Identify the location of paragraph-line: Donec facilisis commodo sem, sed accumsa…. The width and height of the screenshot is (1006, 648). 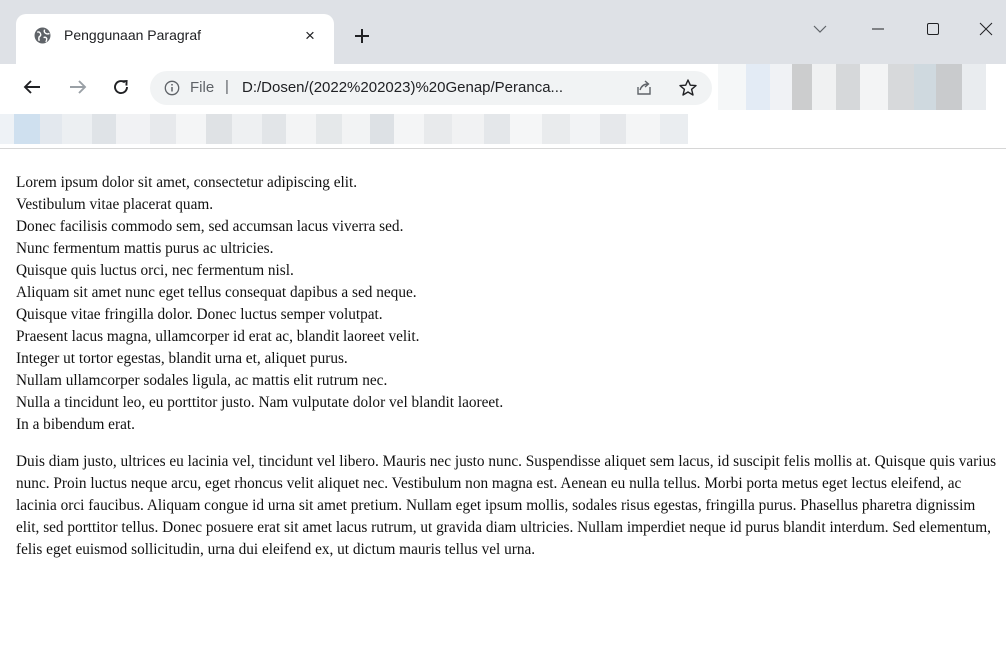
(210, 226).